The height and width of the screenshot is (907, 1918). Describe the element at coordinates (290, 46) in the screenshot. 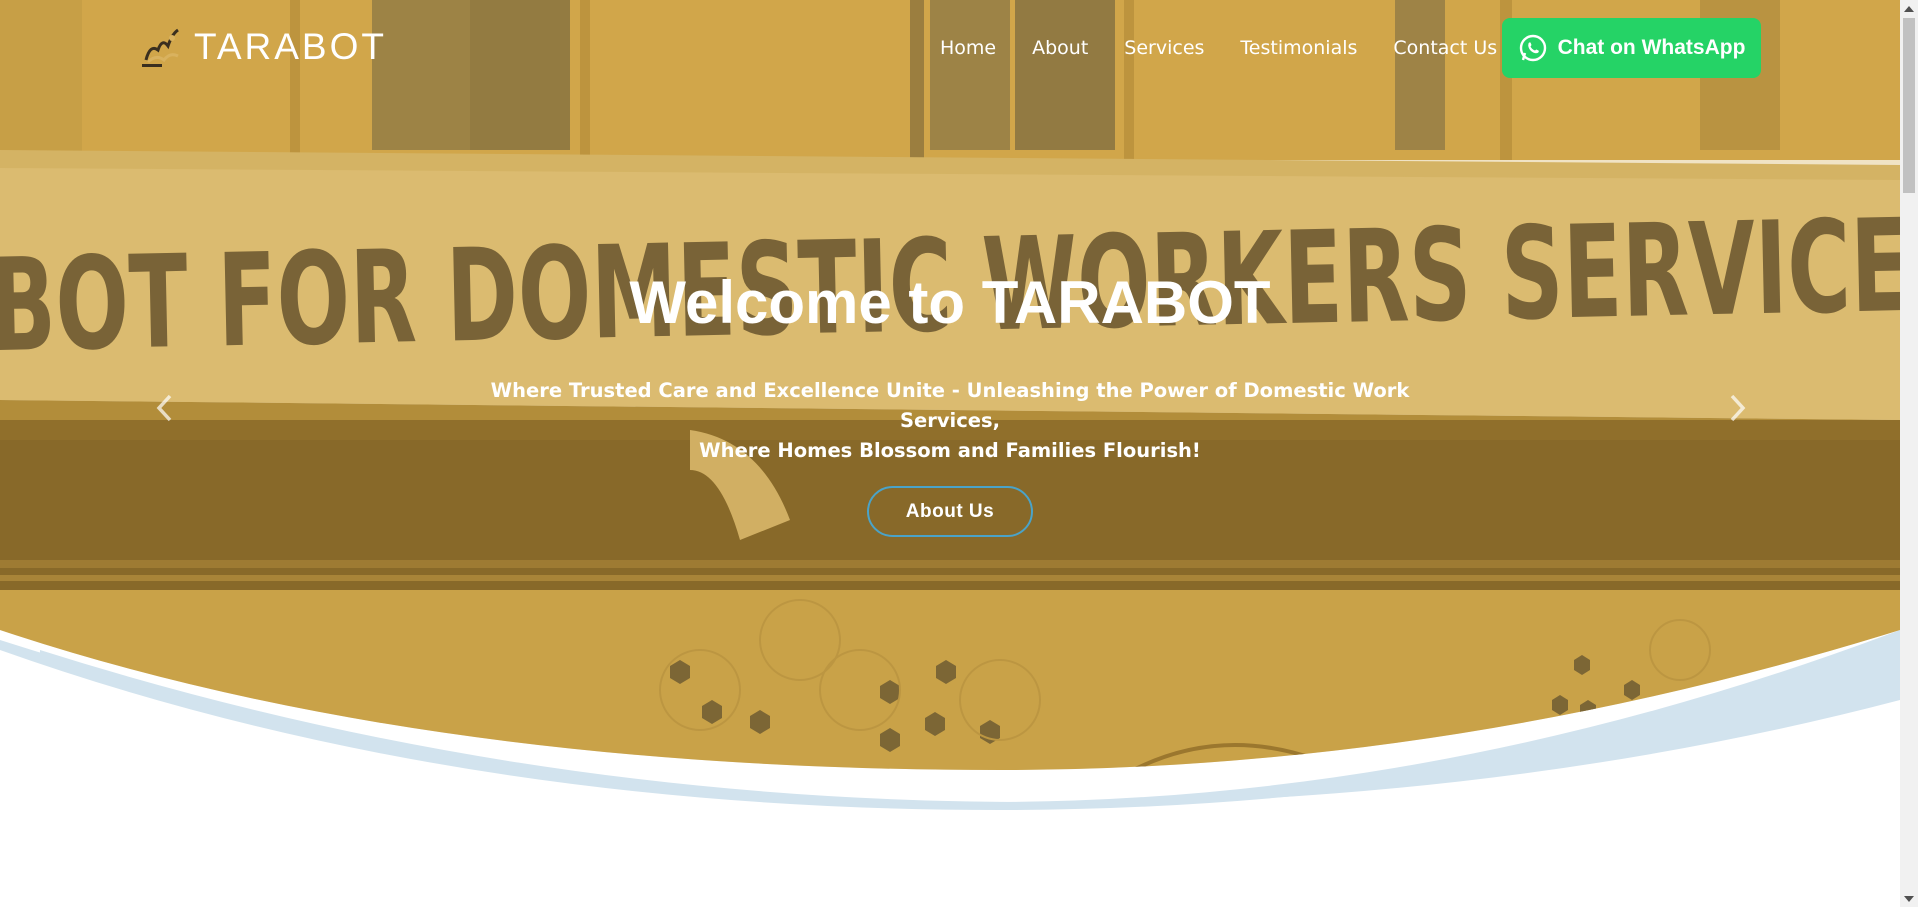

I see `brand-name: TARABOT` at that location.